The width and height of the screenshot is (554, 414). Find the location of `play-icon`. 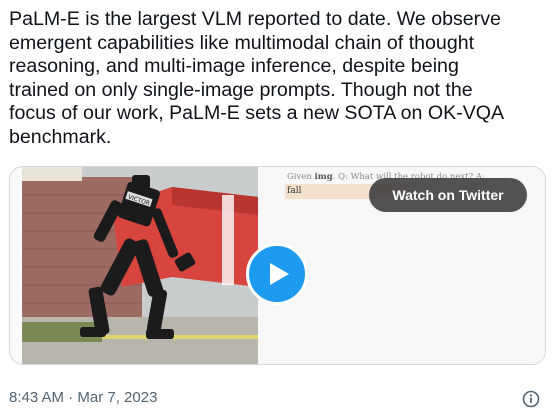

play-icon is located at coordinates (279, 274).